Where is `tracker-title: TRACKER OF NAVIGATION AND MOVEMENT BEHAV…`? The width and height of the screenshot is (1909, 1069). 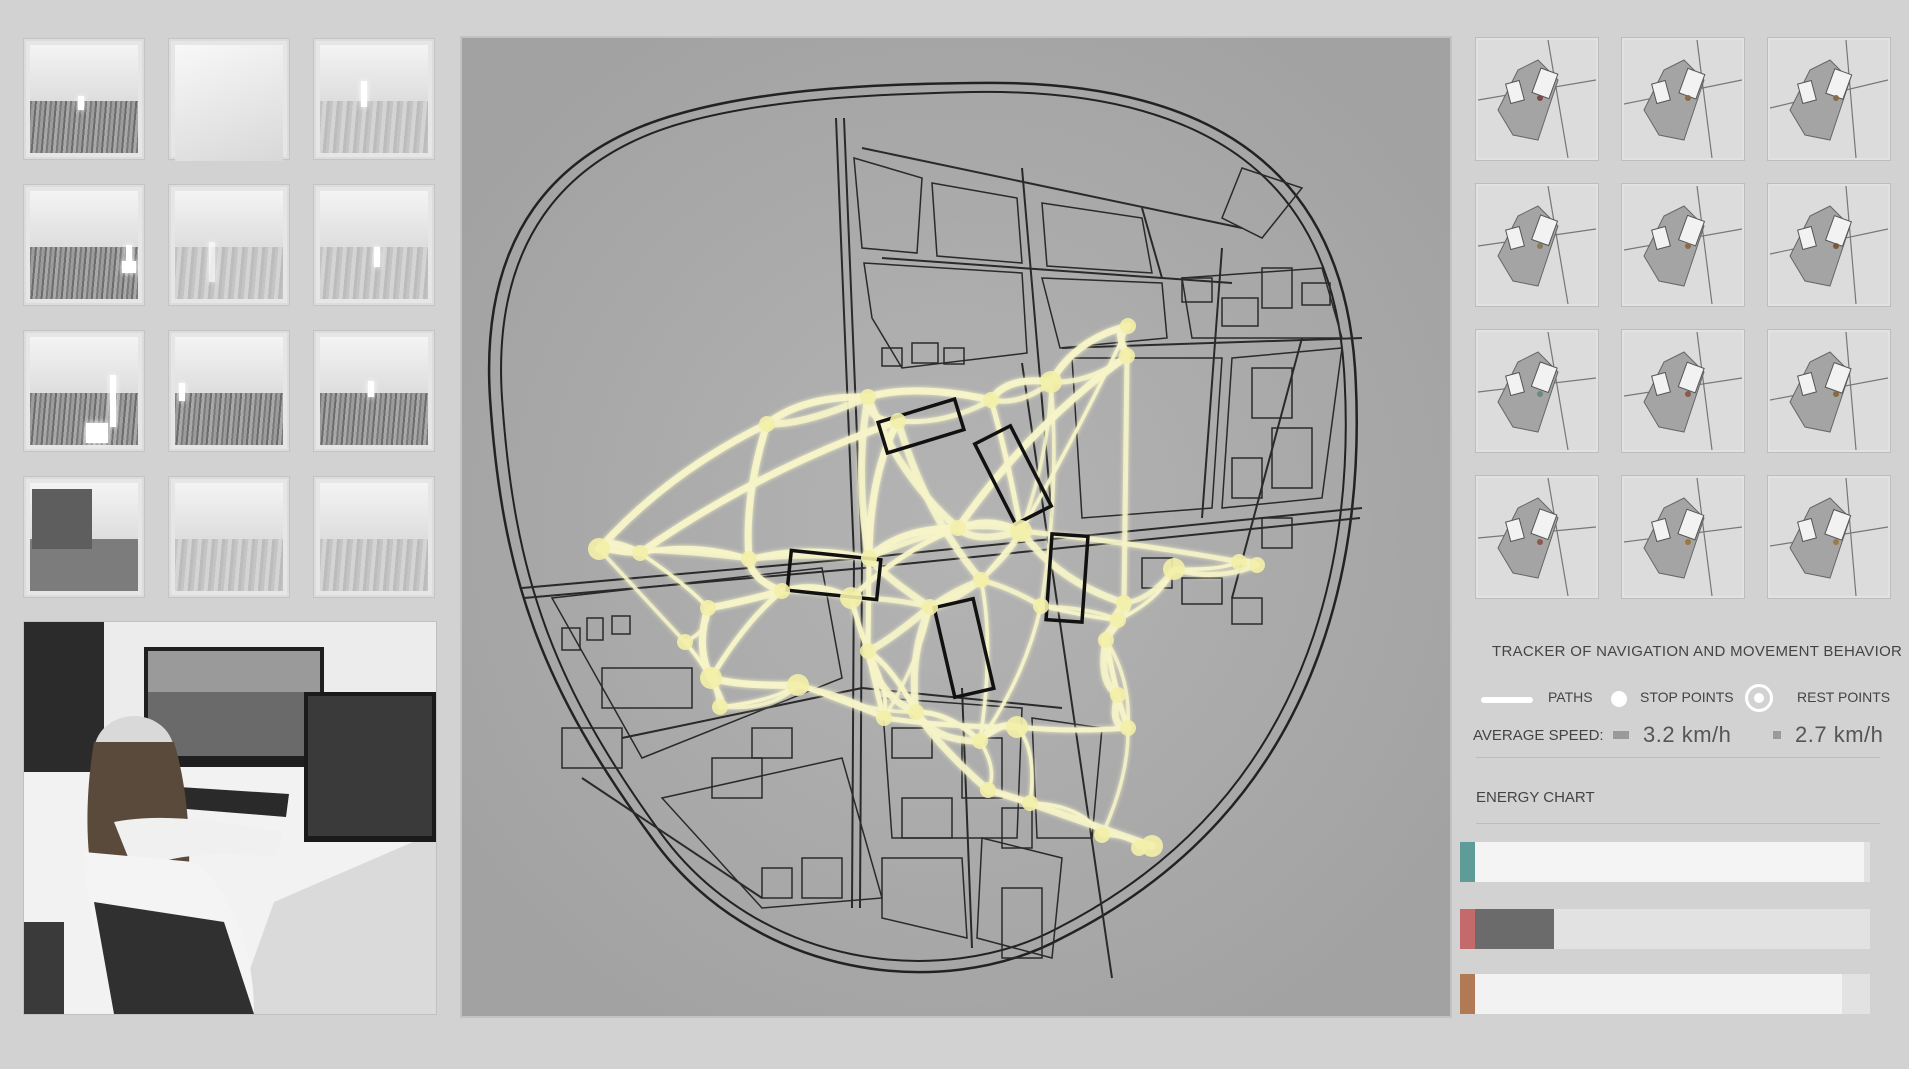
tracker-title: TRACKER OF NAVIGATION AND MOVEMENT BEHAV… is located at coordinates (1697, 651).